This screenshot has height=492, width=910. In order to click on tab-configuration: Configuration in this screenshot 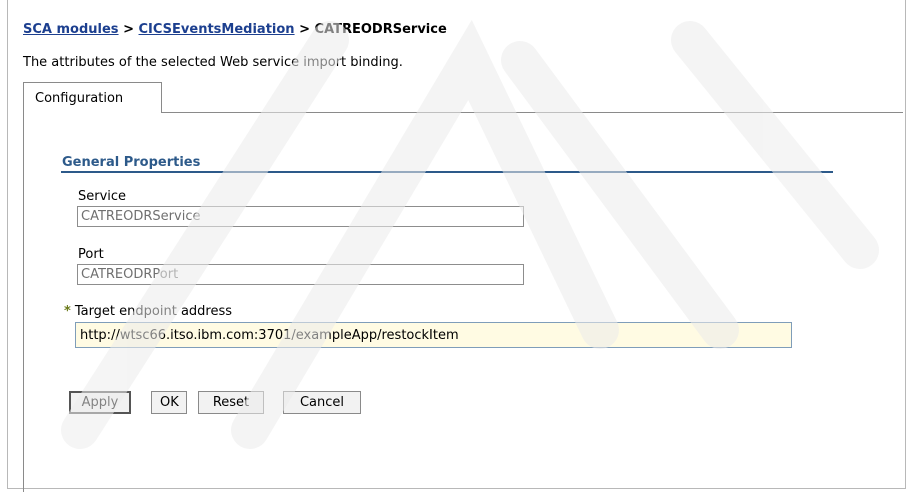, I will do `click(92, 97)`.